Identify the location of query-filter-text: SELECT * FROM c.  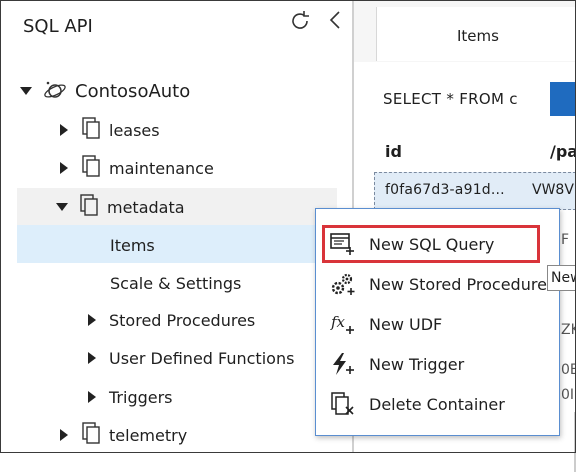
(450, 99).